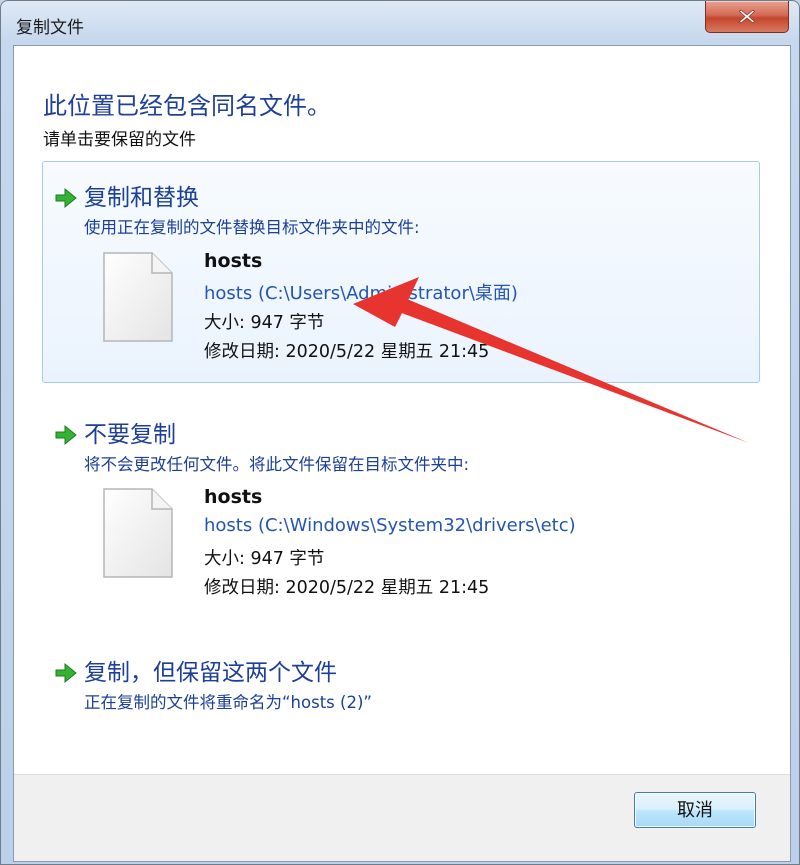  I want to click on close-button, so click(747, 17).